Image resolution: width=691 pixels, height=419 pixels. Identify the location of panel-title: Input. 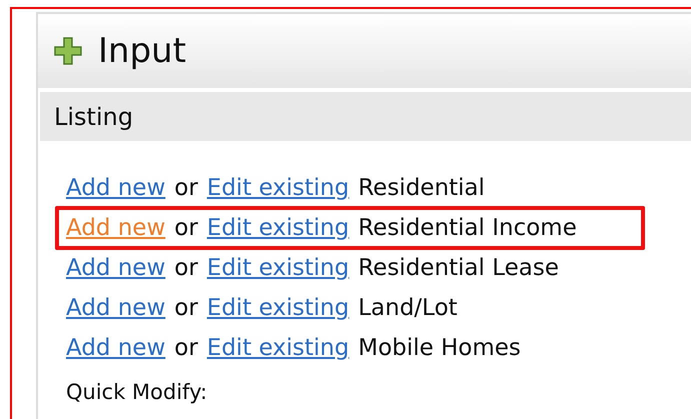
(142, 51).